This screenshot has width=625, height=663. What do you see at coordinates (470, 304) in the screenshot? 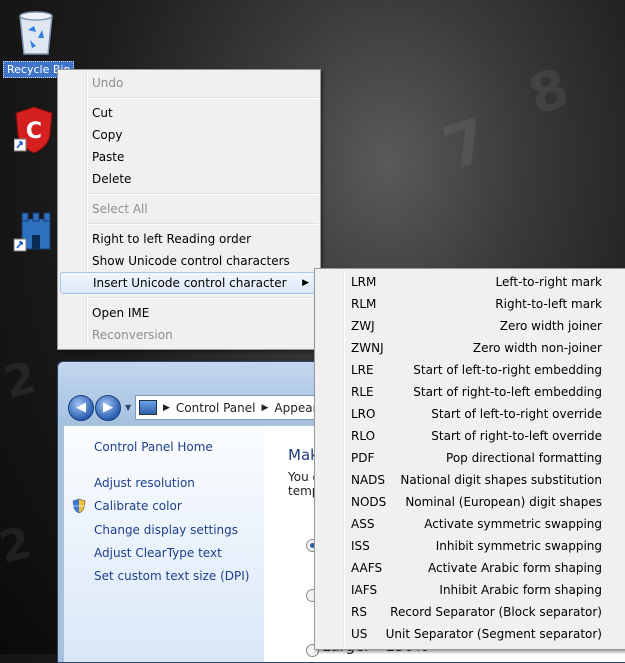
I see `unicode-item-rlm: RLM Right-to-left mark` at bounding box center [470, 304].